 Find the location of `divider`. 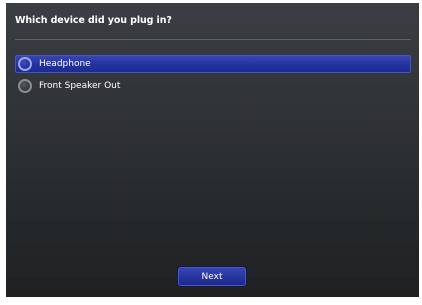

divider is located at coordinates (213, 39).